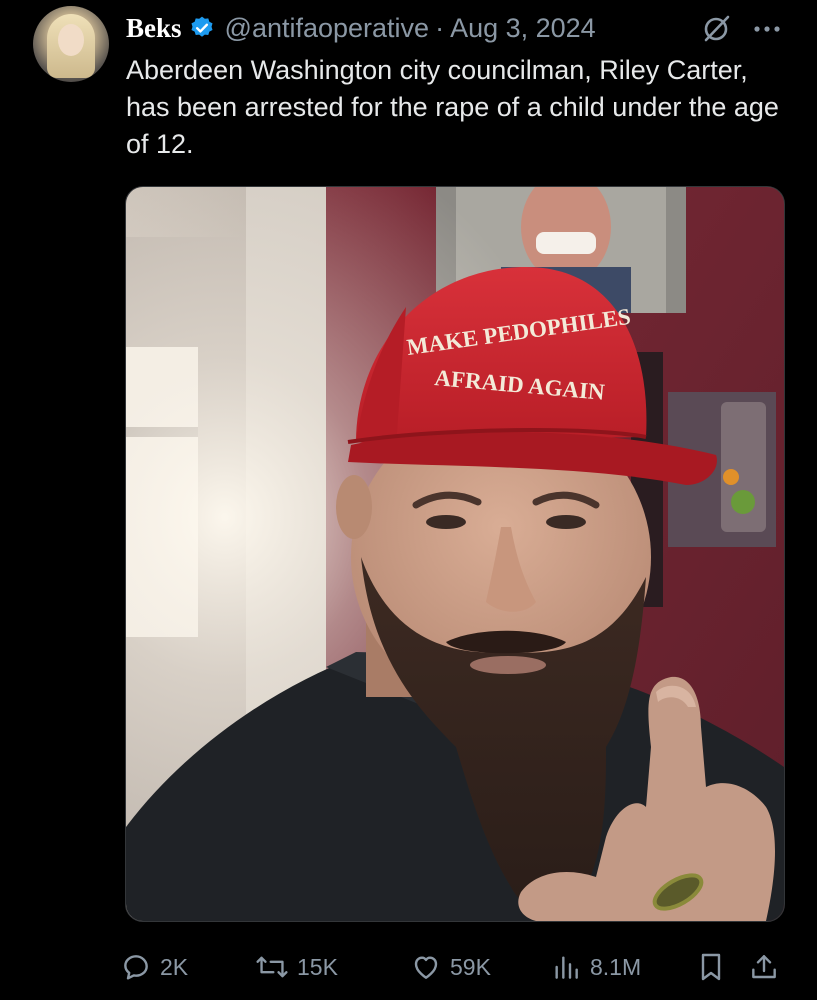 Image resolution: width=817 pixels, height=1000 pixels. Describe the element at coordinates (272, 967) in the screenshot. I see `repost-icon` at that location.